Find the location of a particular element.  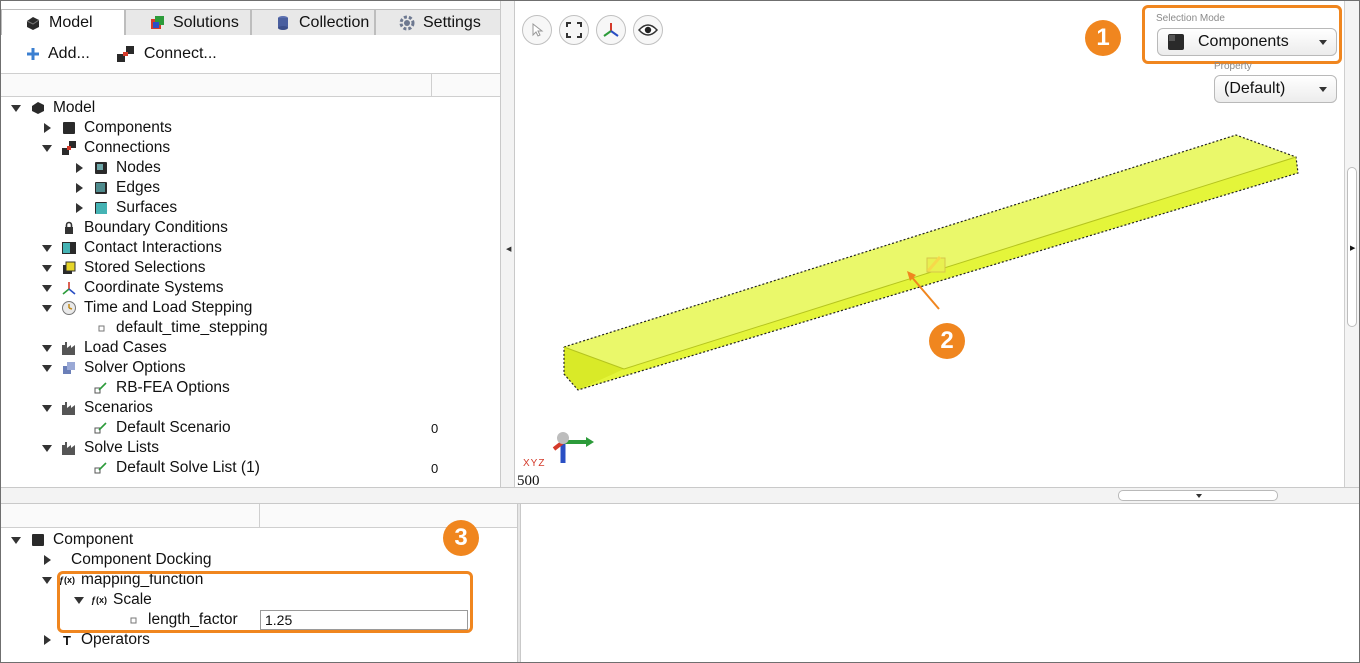

tree-label: Solve Lists is located at coordinates (121, 447).